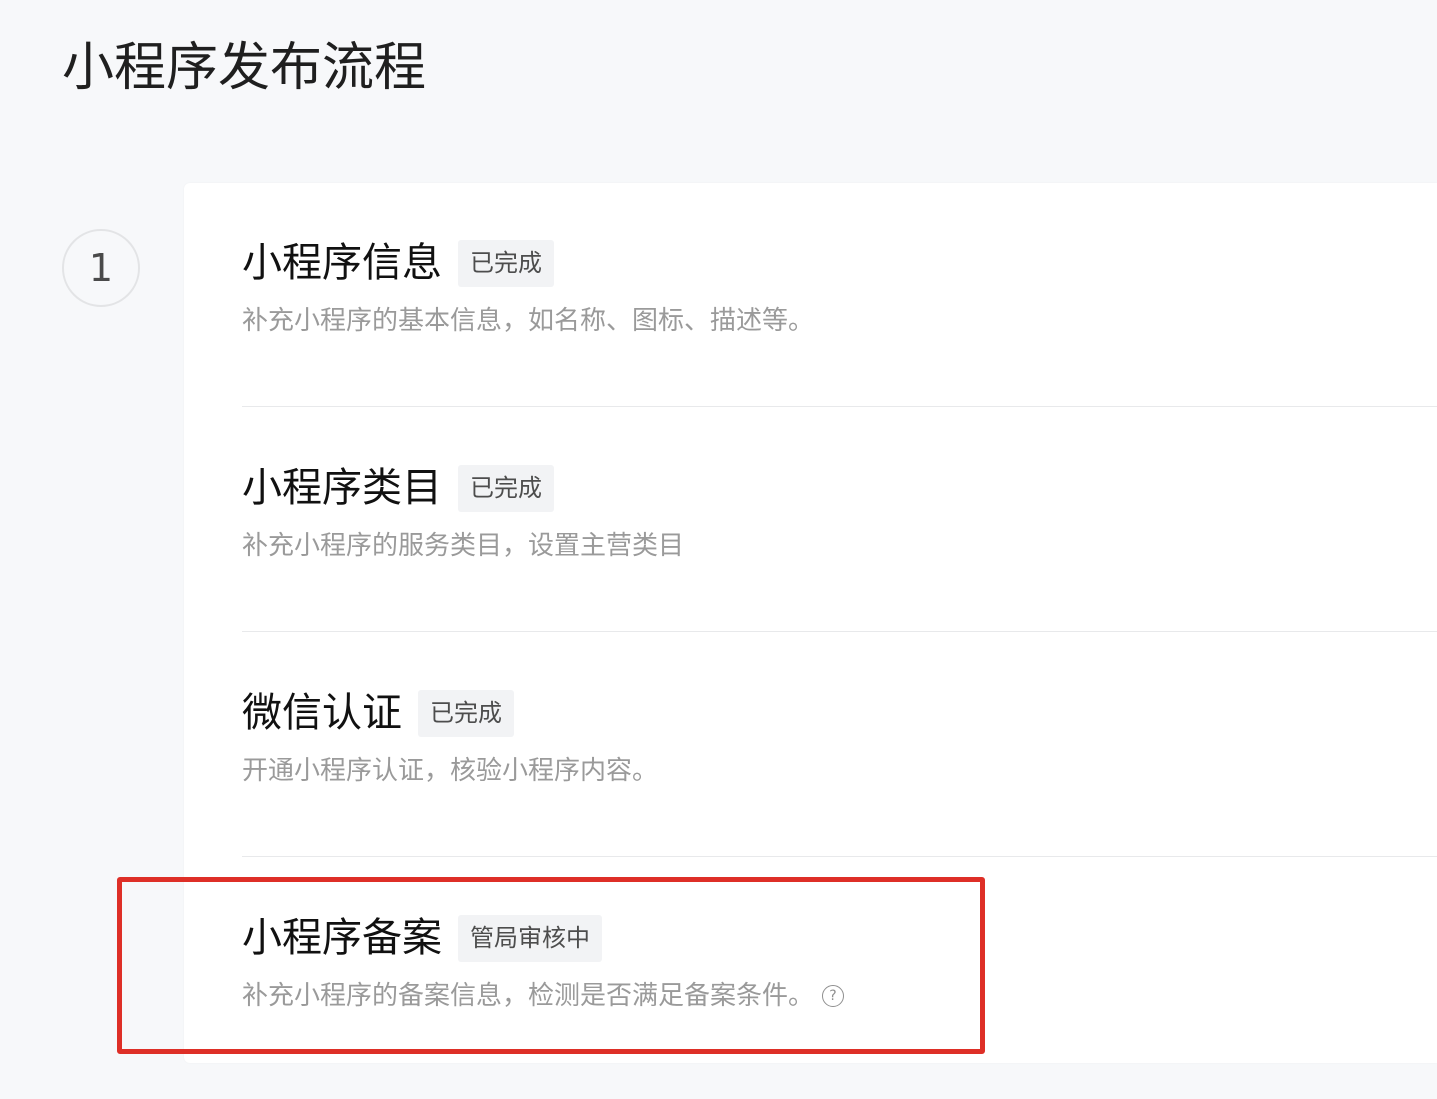 Image resolution: width=1437 pixels, height=1099 pixels. What do you see at coordinates (839, 513) in the screenshot?
I see `section-mini-program-category: 小程序类目 已完成 补充小程序的服务类目，设置主营类目` at bounding box center [839, 513].